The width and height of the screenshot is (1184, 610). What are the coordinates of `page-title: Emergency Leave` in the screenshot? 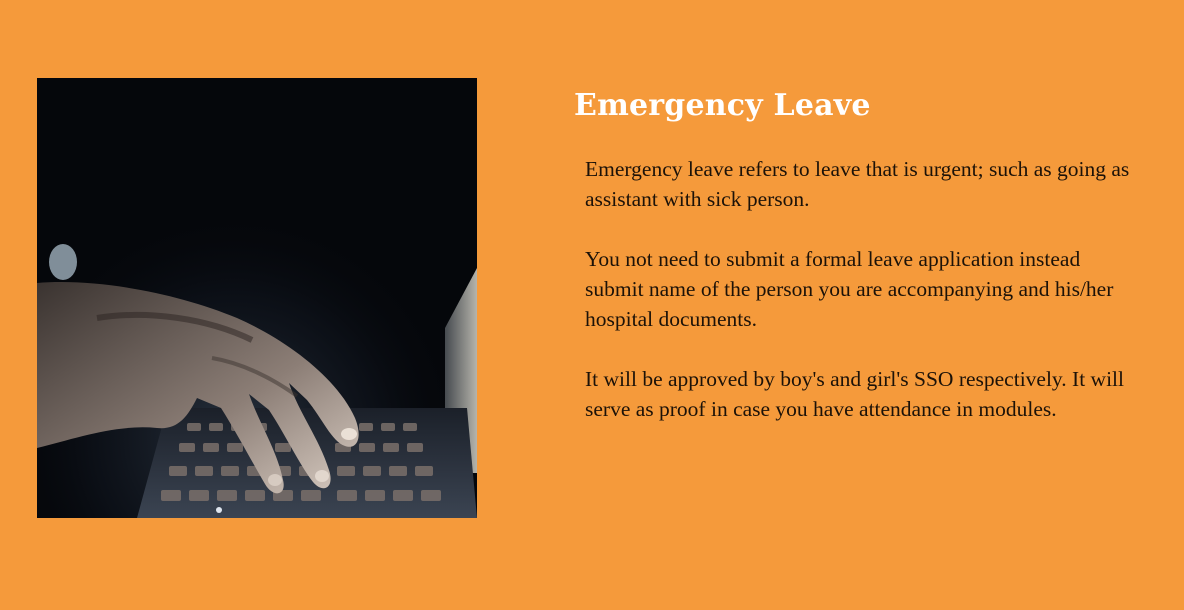 It's located at (722, 105).